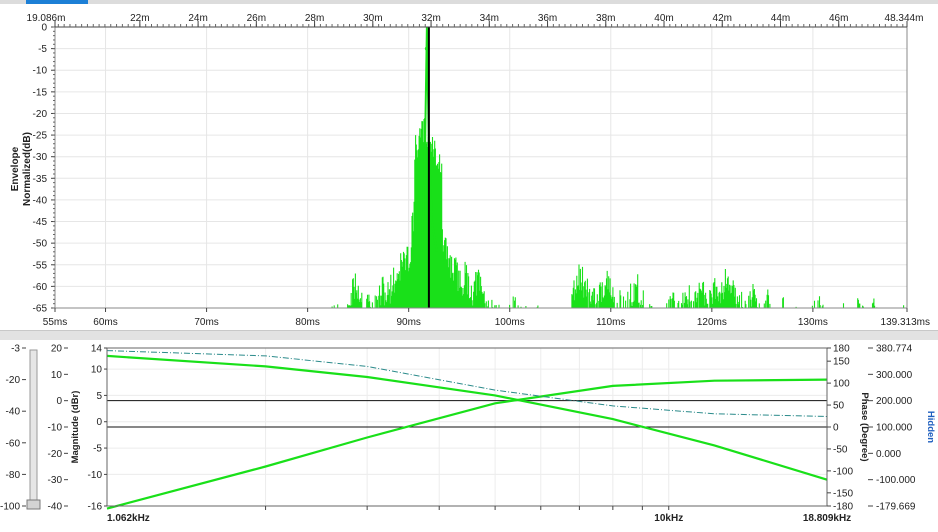 The width and height of the screenshot is (938, 532). Describe the element at coordinates (841, 349) in the screenshot. I see `phase-tick-label: 180` at that location.